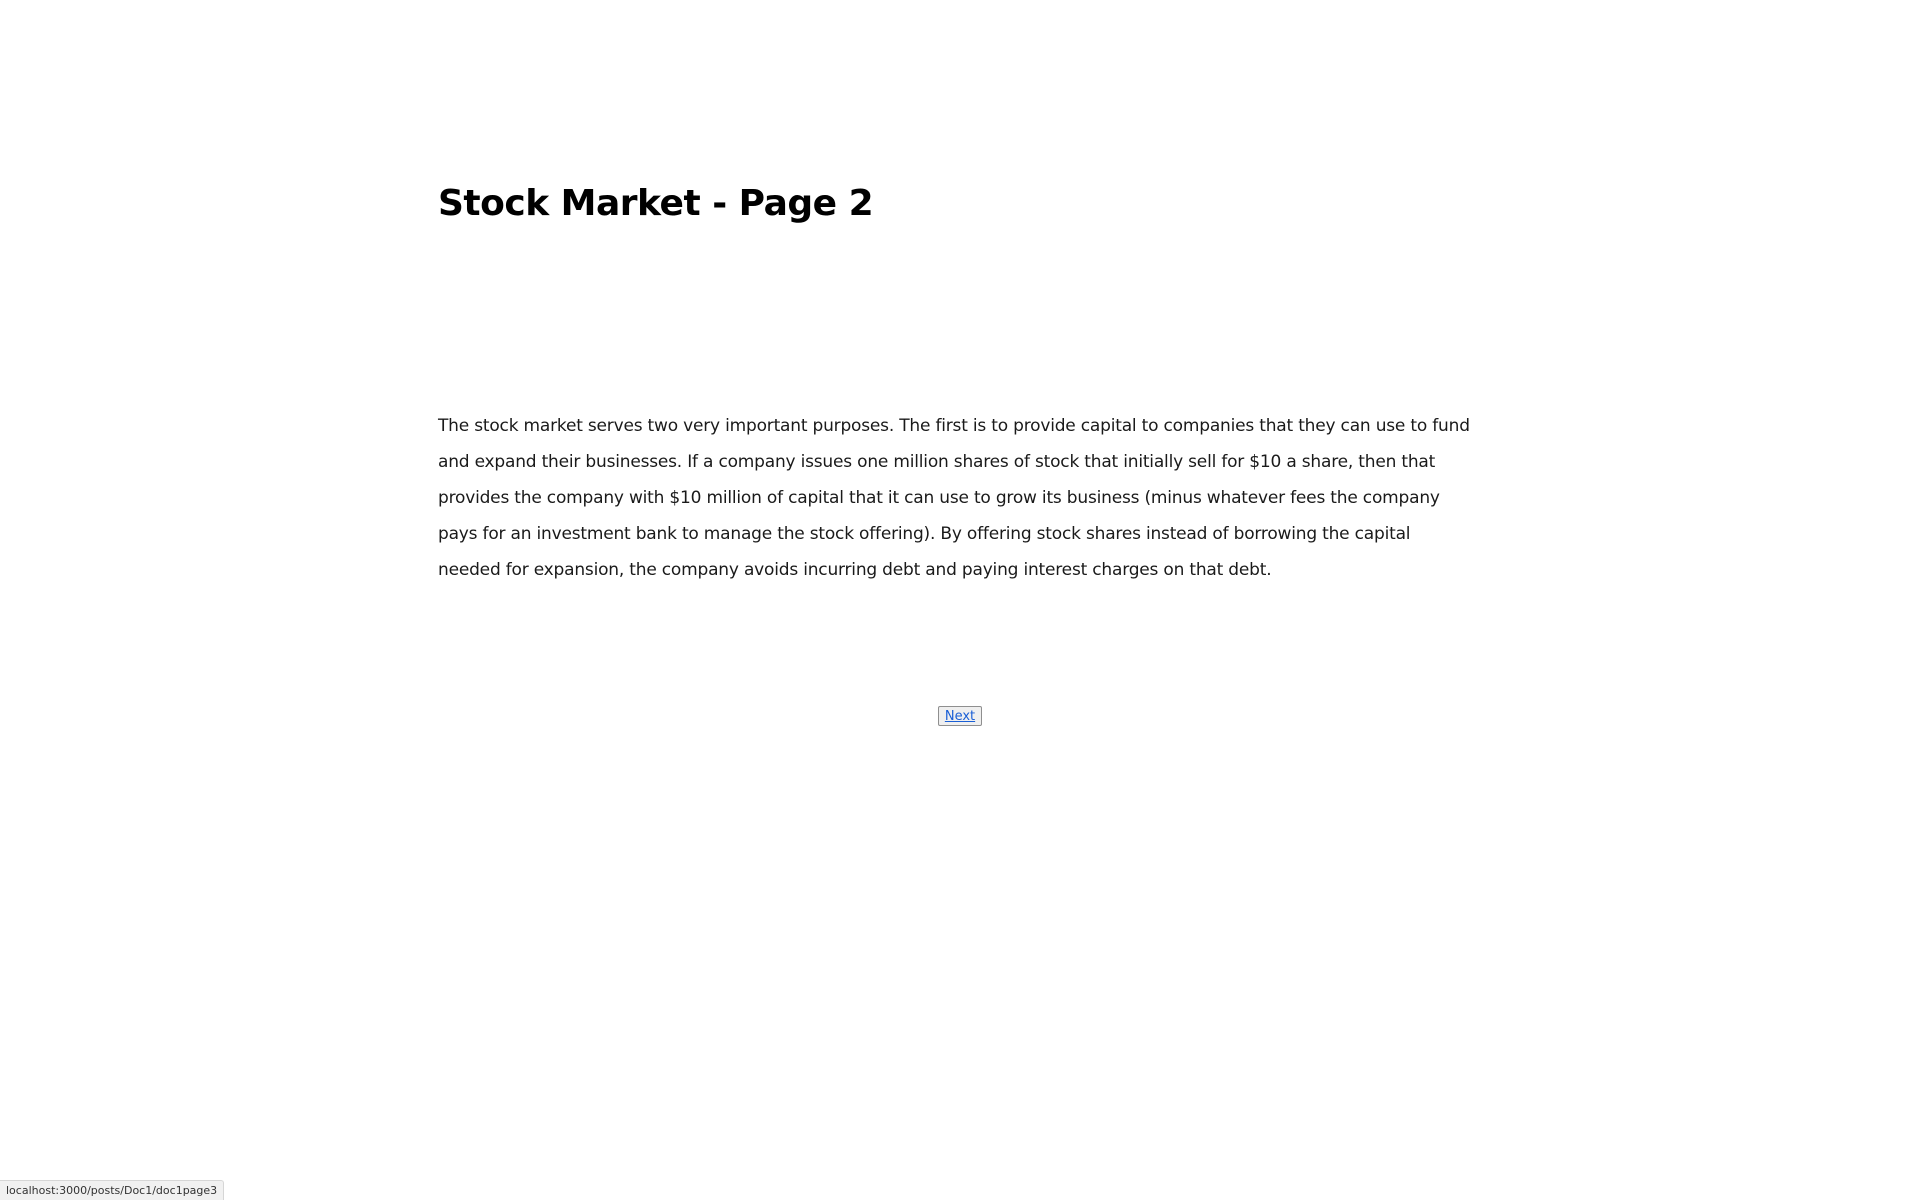 Image resolution: width=1920 pixels, height=1200 pixels. I want to click on status-bar-url: localhost:3000/posts/Doc1/doc1page3, so click(112, 1190).